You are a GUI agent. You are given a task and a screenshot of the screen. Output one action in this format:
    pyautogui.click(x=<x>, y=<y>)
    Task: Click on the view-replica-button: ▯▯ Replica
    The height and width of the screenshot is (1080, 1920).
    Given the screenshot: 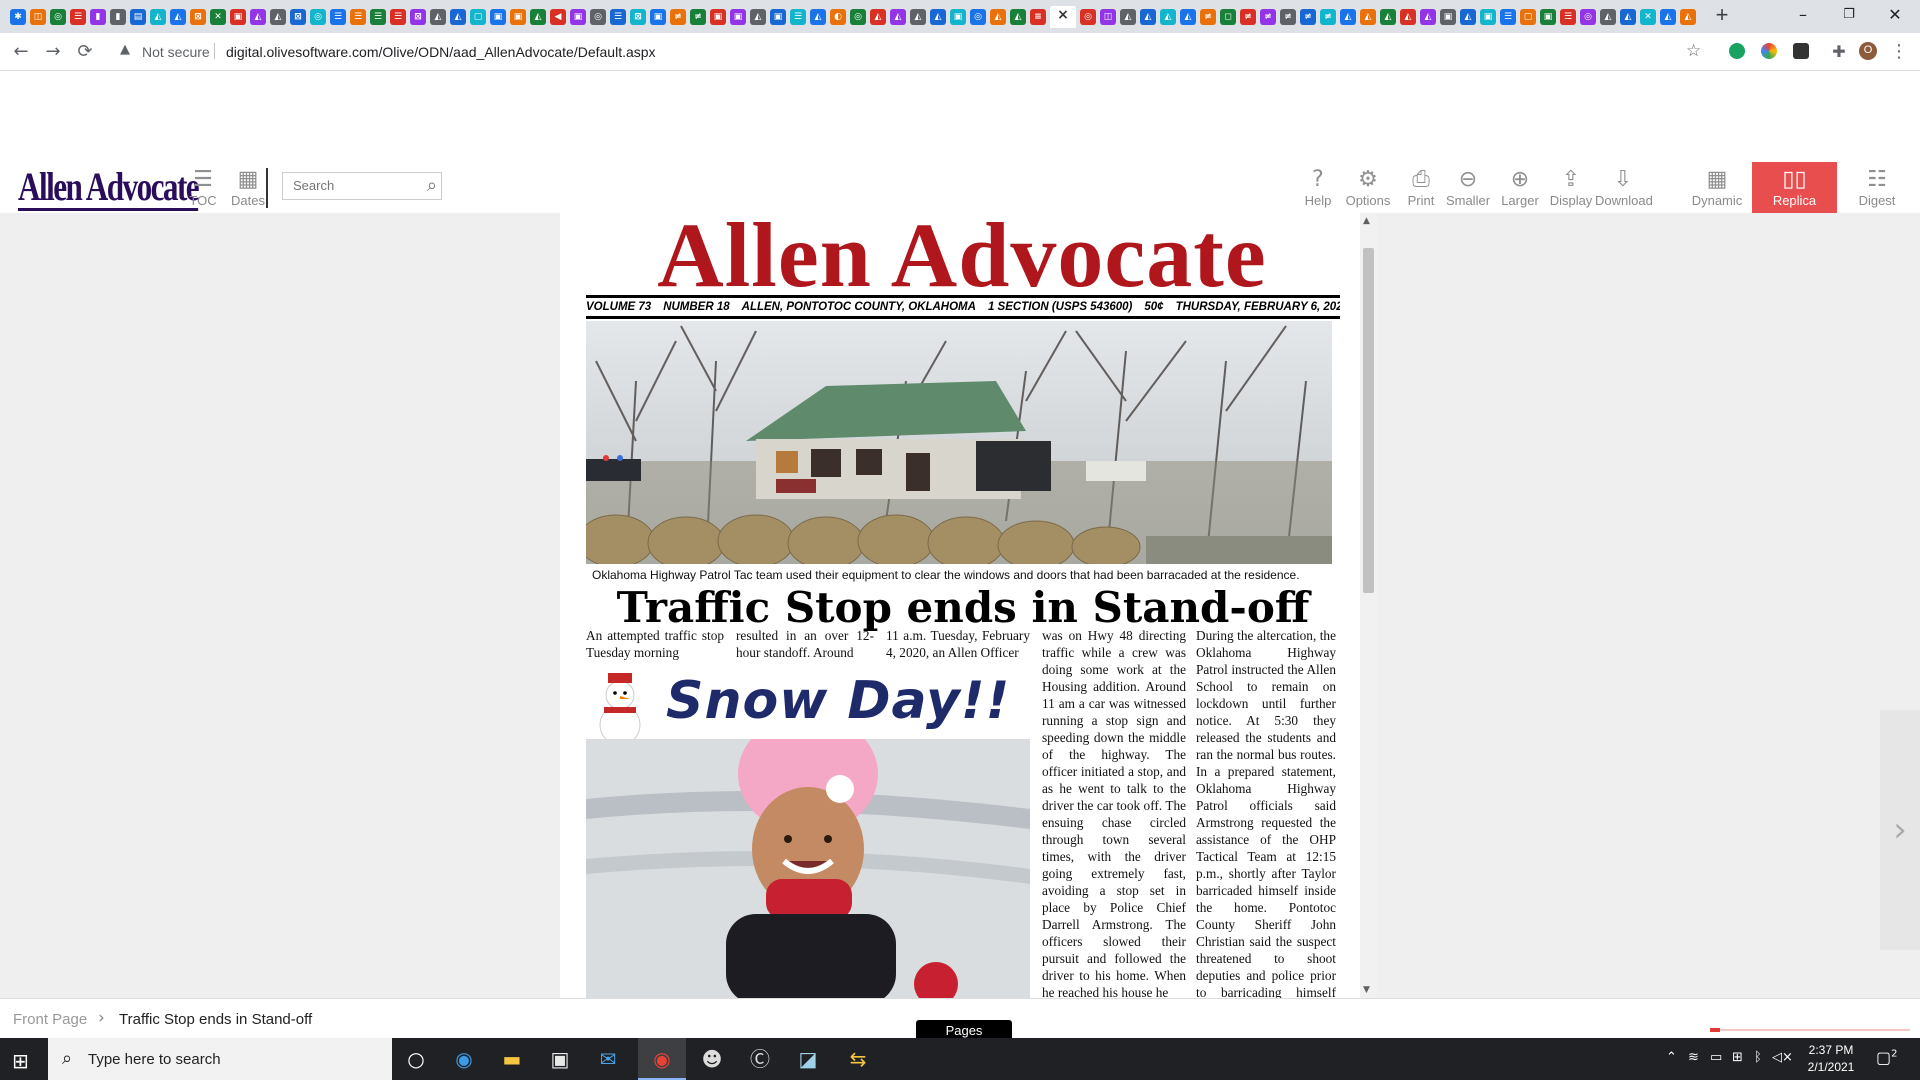 What is the action you would take?
    pyautogui.click(x=1794, y=187)
    